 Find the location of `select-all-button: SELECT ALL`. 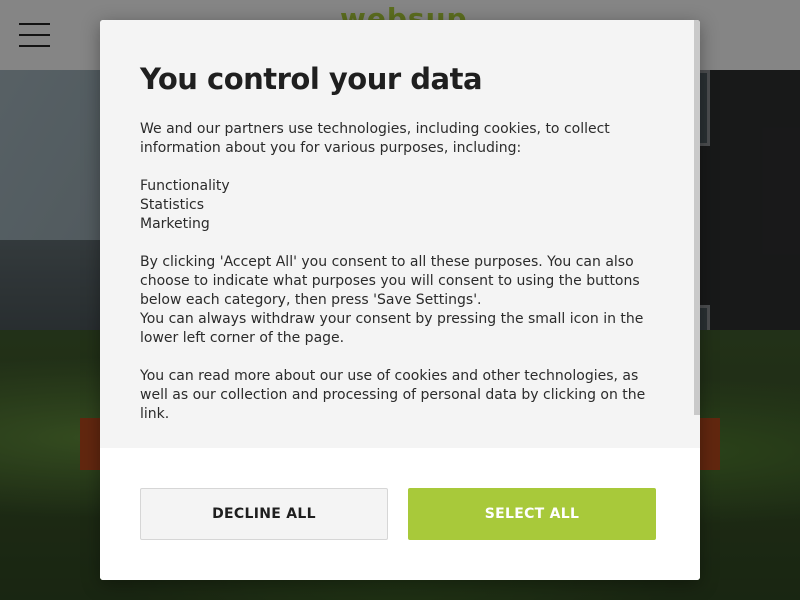

select-all-button: SELECT ALL is located at coordinates (532, 514).